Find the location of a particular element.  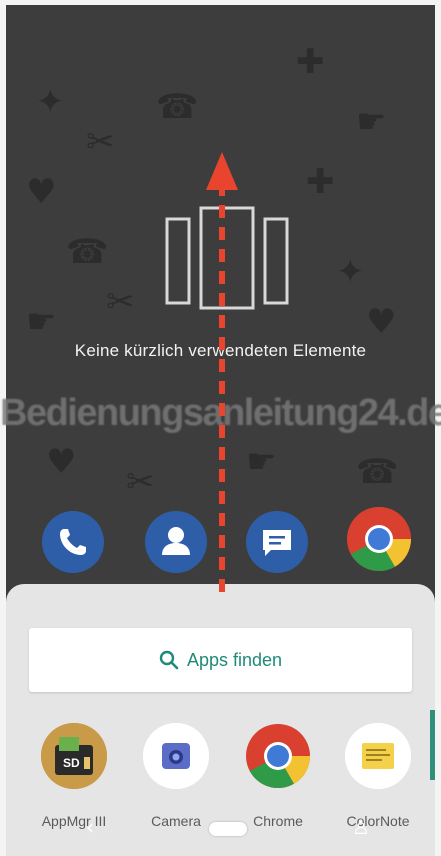

watermark: Bedienungsanleitung24.de is located at coordinates (220, 413).